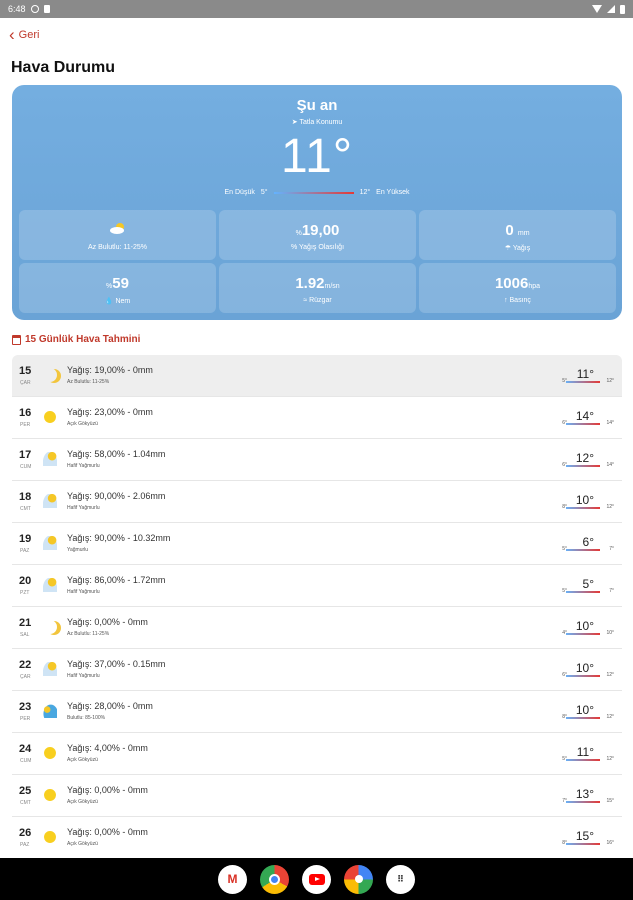  Describe the element at coordinates (25, 845) in the screenshot. I see `forecast-weekday: PAZ` at that location.